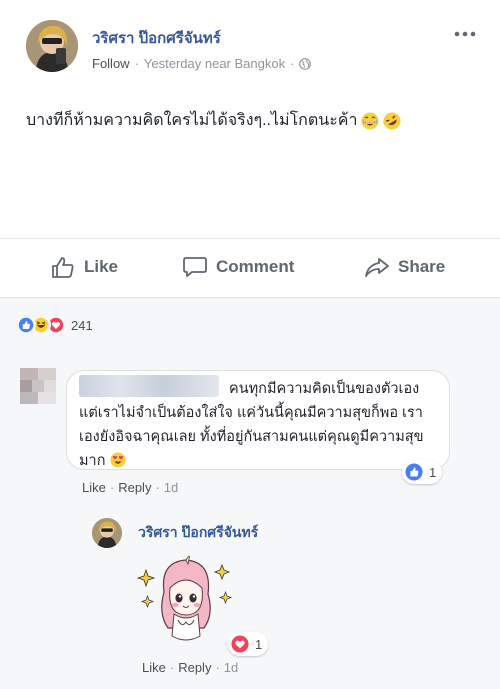 The width and height of the screenshot is (500, 689). What do you see at coordinates (198, 533) in the screenshot?
I see `reply-author-name: วริศรา ป๊อกศรีจันทร์` at bounding box center [198, 533].